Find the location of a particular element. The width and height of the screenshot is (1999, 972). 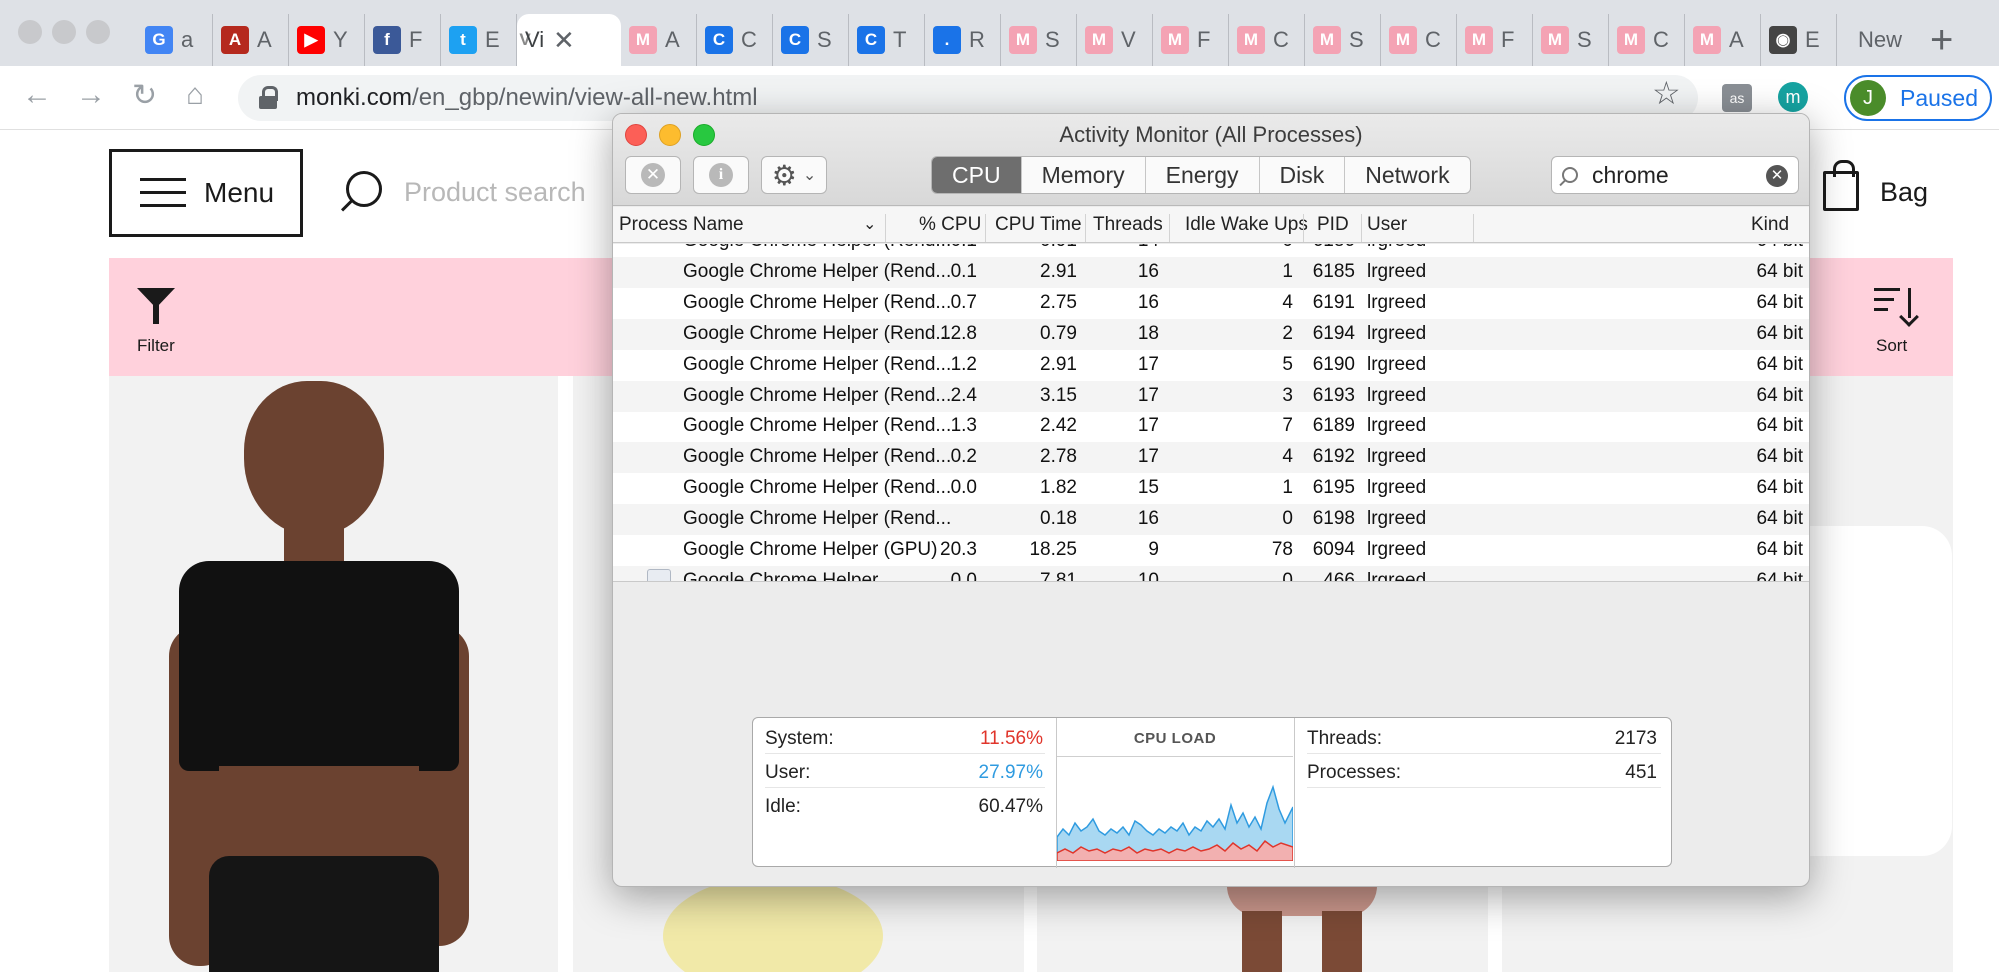

bookmark-star-icon: ☆ is located at coordinates (1666, 93).